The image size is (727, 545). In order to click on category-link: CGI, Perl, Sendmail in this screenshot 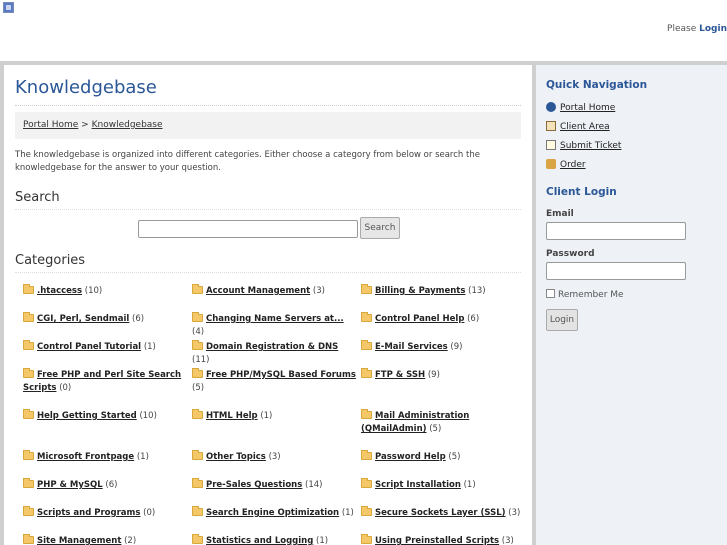, I will do `click(83, 319)`.